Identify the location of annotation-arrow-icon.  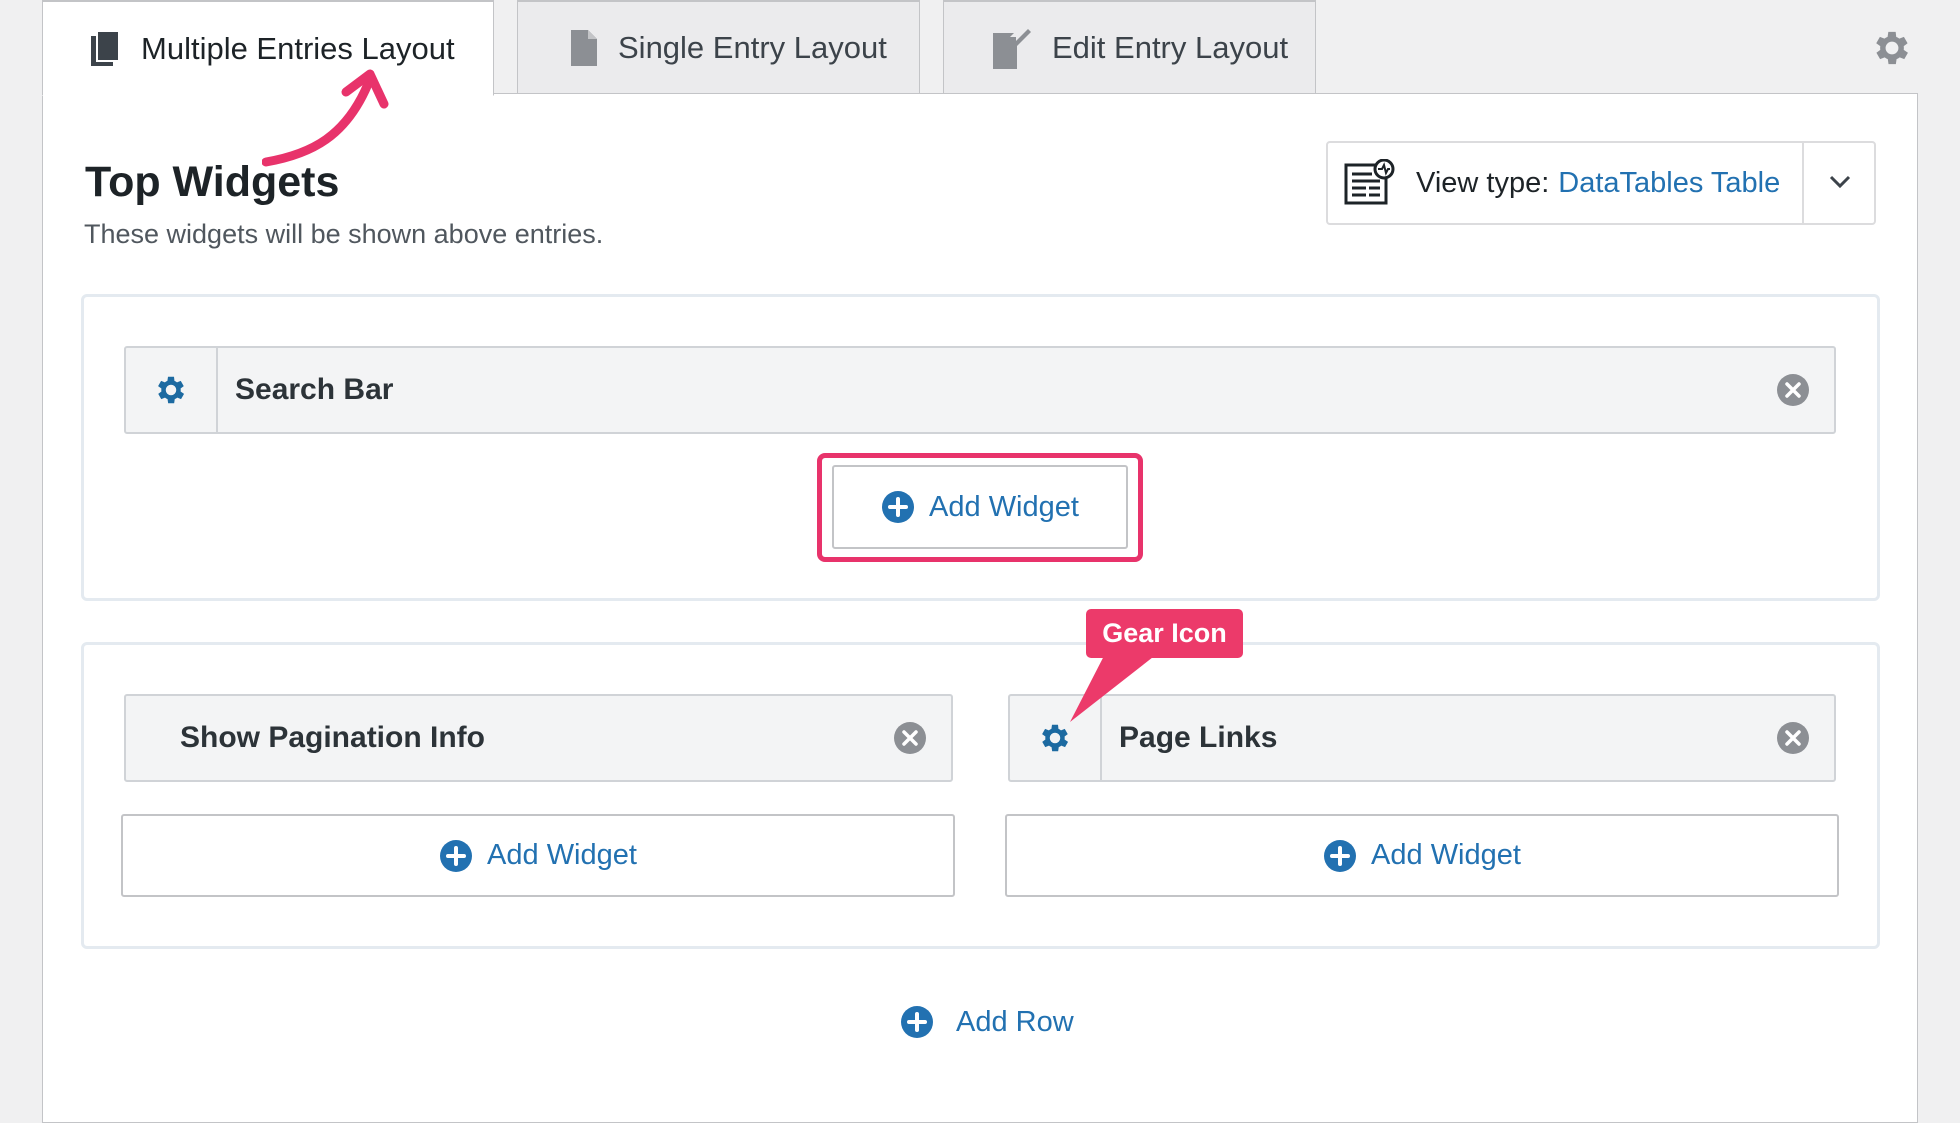
(327, 121).